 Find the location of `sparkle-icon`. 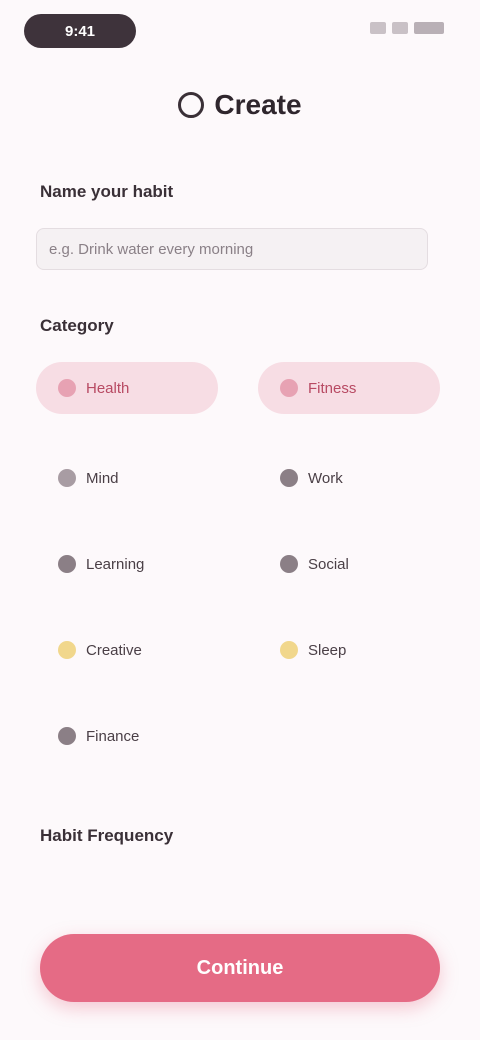

sparkle-icon is located at coordinates (67, 650).